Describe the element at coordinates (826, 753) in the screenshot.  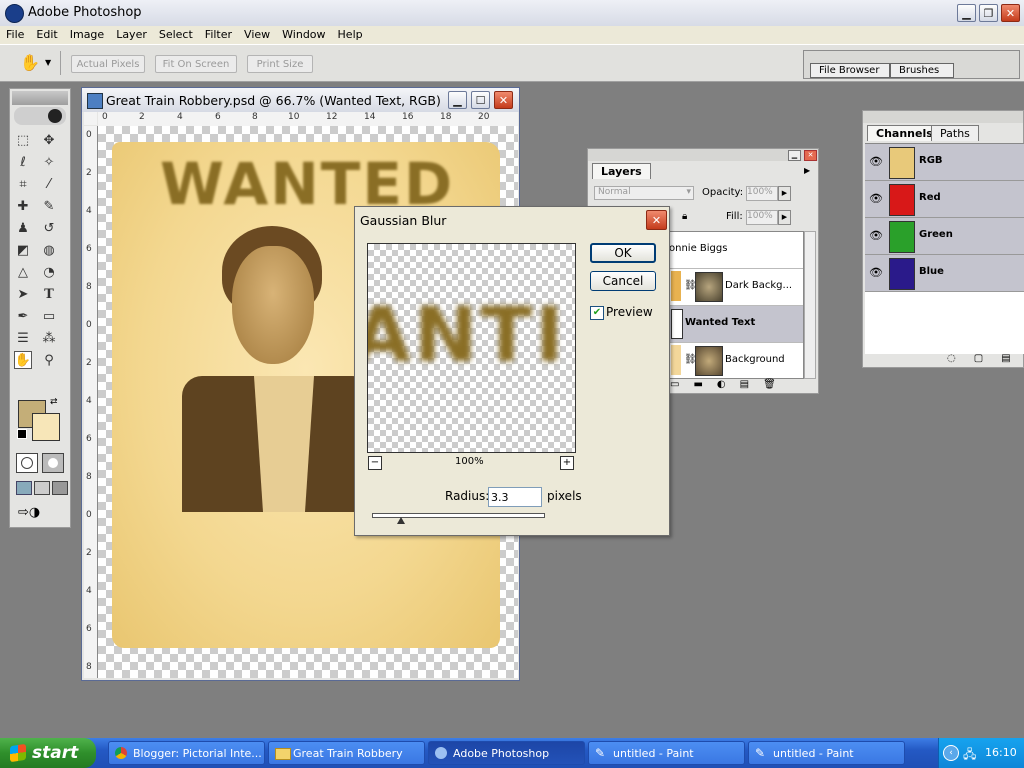
I see `taskbar-item-paint-2: ✎ untitled - Paint` at that location.